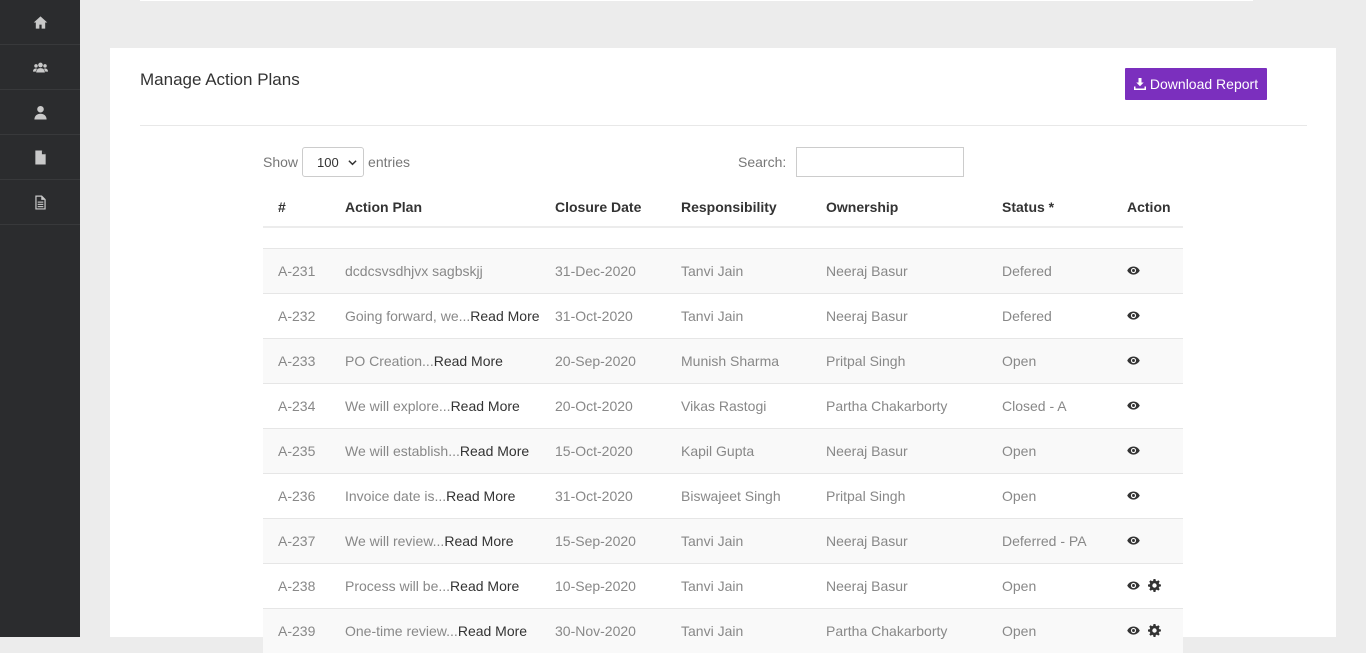  I want to click on sidebar-item-home, so click(40, 22).